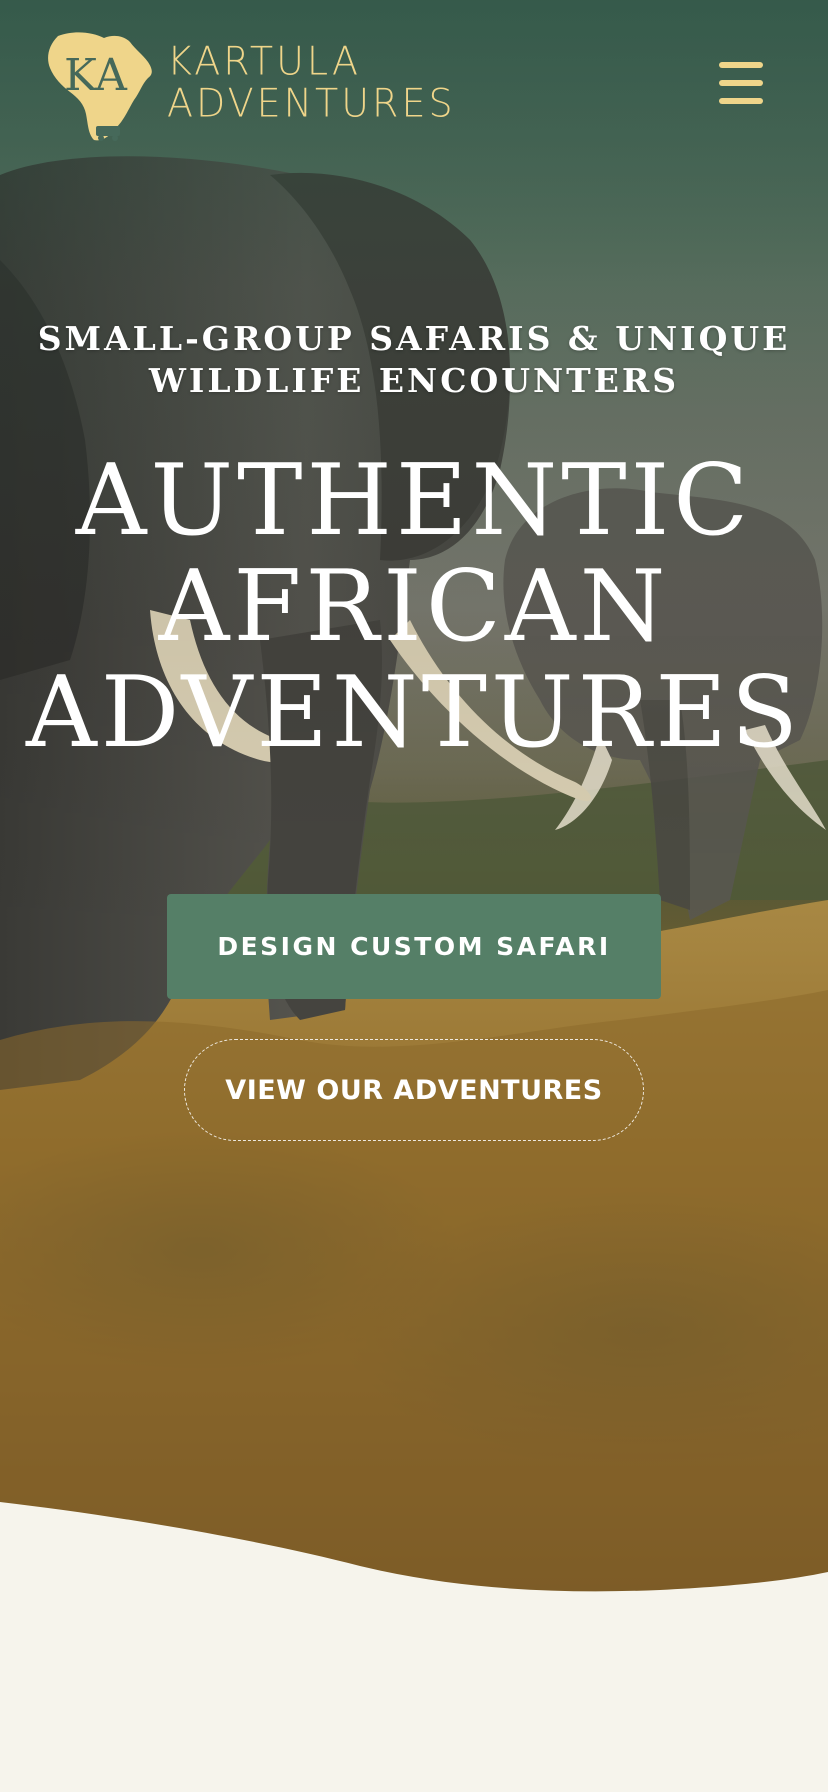 The image size is (828, 1792). I want to click on brand-line-2: ADVENTURES, so click(311, 103).